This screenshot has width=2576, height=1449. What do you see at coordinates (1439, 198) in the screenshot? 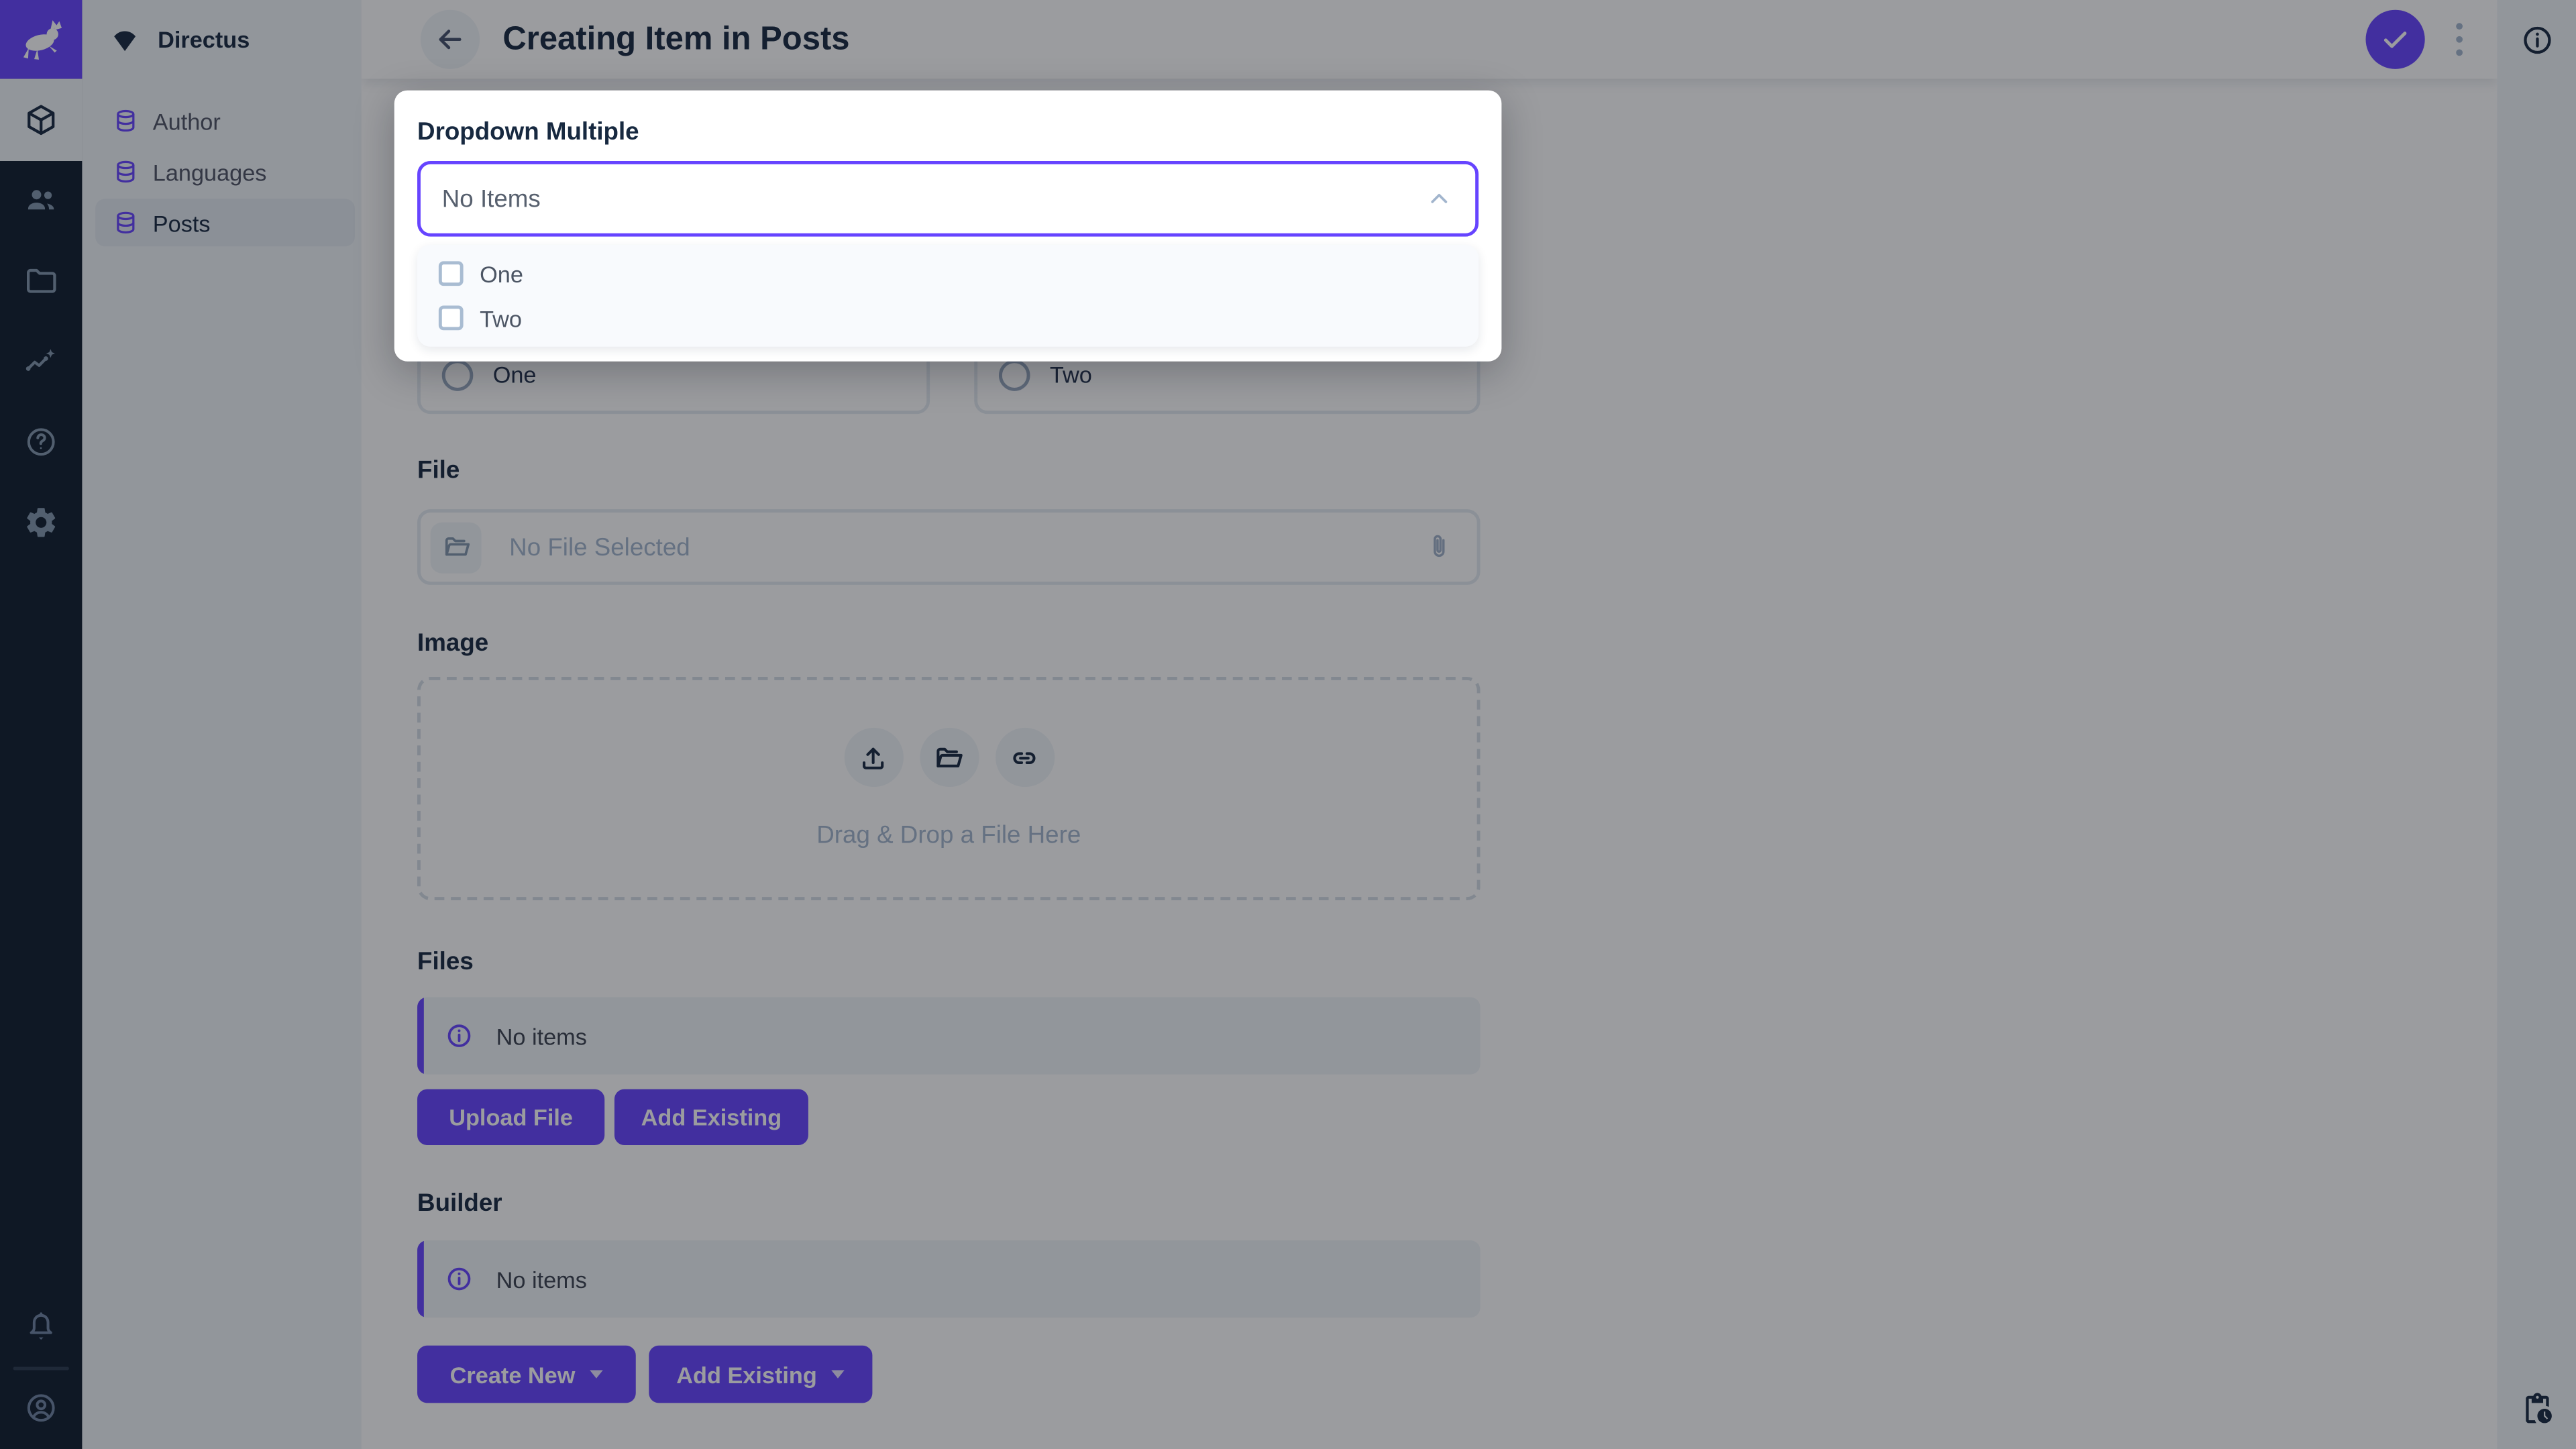
I see `chevron-up-icon` at bounding box center [1439, 198].